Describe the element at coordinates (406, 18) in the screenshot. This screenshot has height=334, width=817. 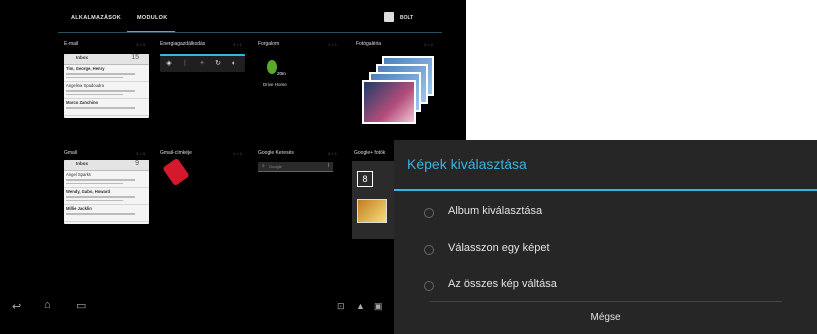
I see `store-button: BOLT` at that location.